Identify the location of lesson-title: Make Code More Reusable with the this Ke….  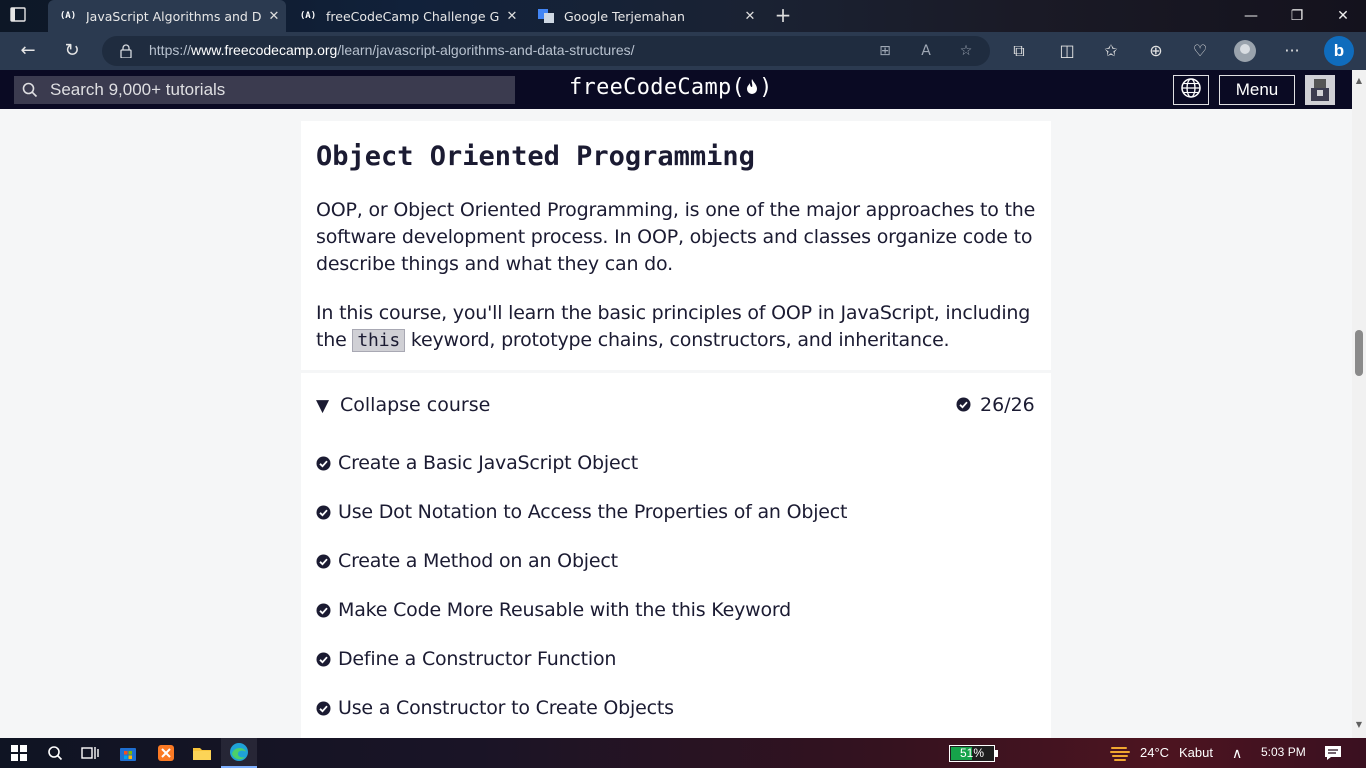
(565, 610).